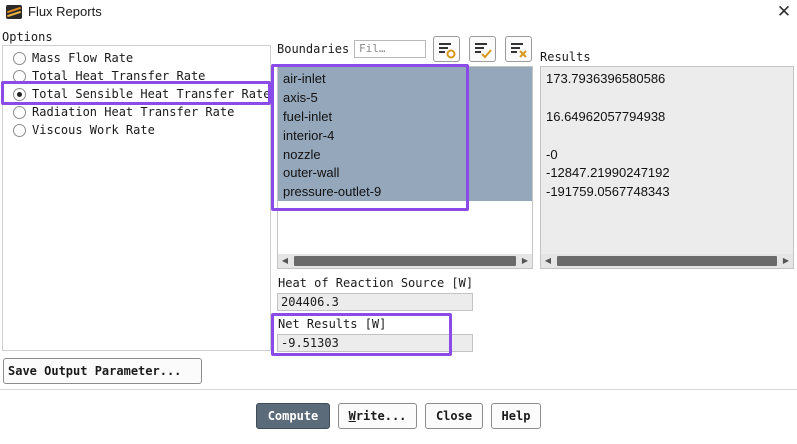  I want to click on heat-of-reaction-label: Heat of Reaction Source [W], so click(376, 283).